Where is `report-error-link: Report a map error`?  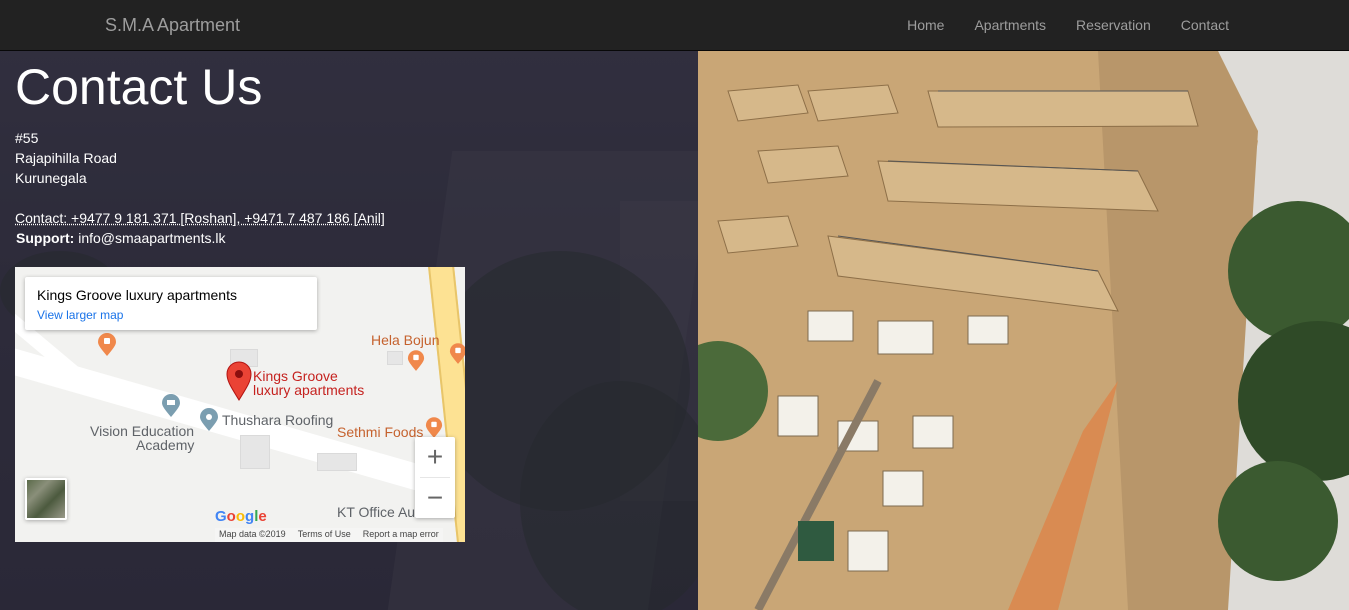
report-error-link: Report a map error is located at coordinates (401, 535).